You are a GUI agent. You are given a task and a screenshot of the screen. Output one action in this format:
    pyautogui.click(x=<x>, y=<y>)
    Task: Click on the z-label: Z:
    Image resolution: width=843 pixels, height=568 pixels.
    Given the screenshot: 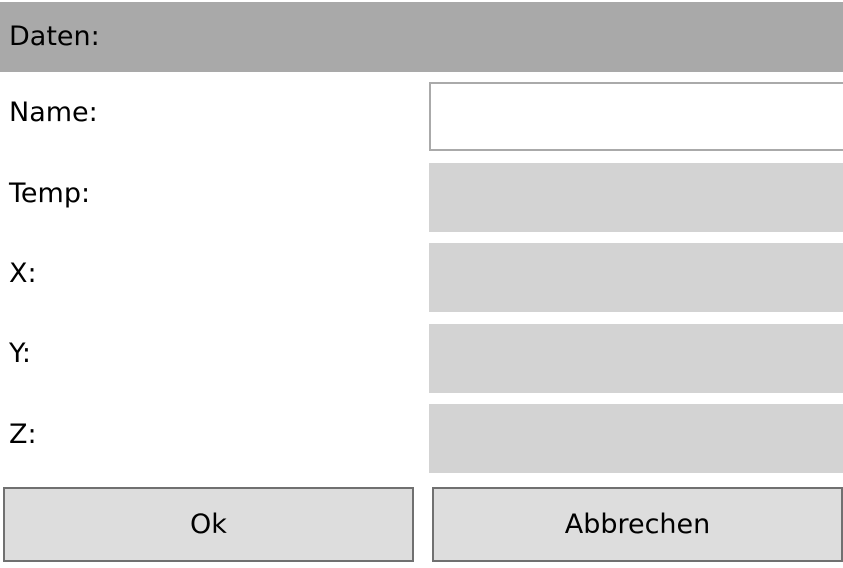 What is the action you would take?
    pyautogui.click(x=23, y=434)
    